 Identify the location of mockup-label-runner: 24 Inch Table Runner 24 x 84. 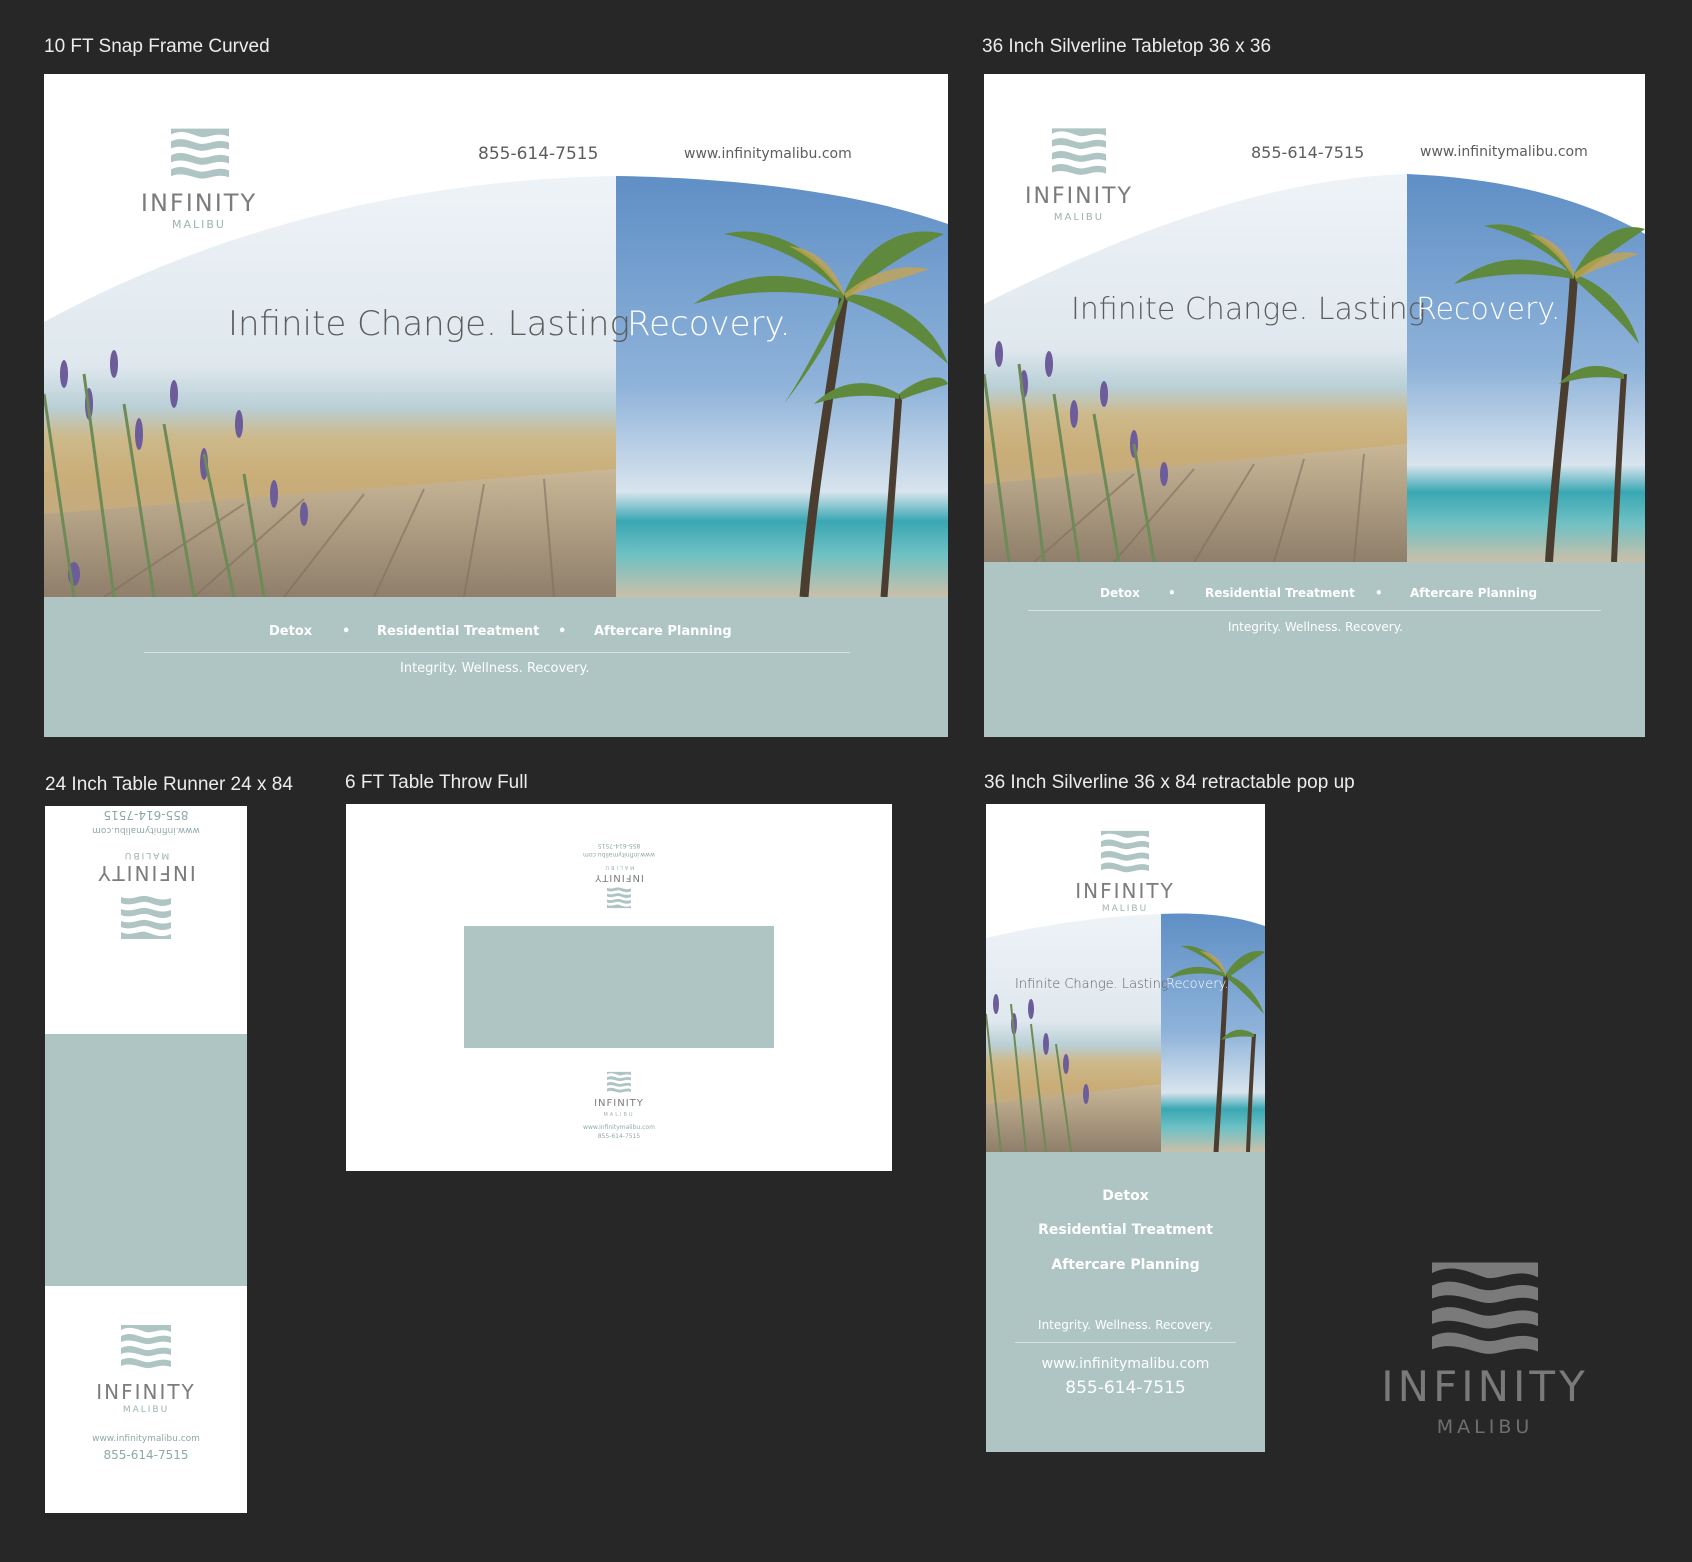
(169, 784).